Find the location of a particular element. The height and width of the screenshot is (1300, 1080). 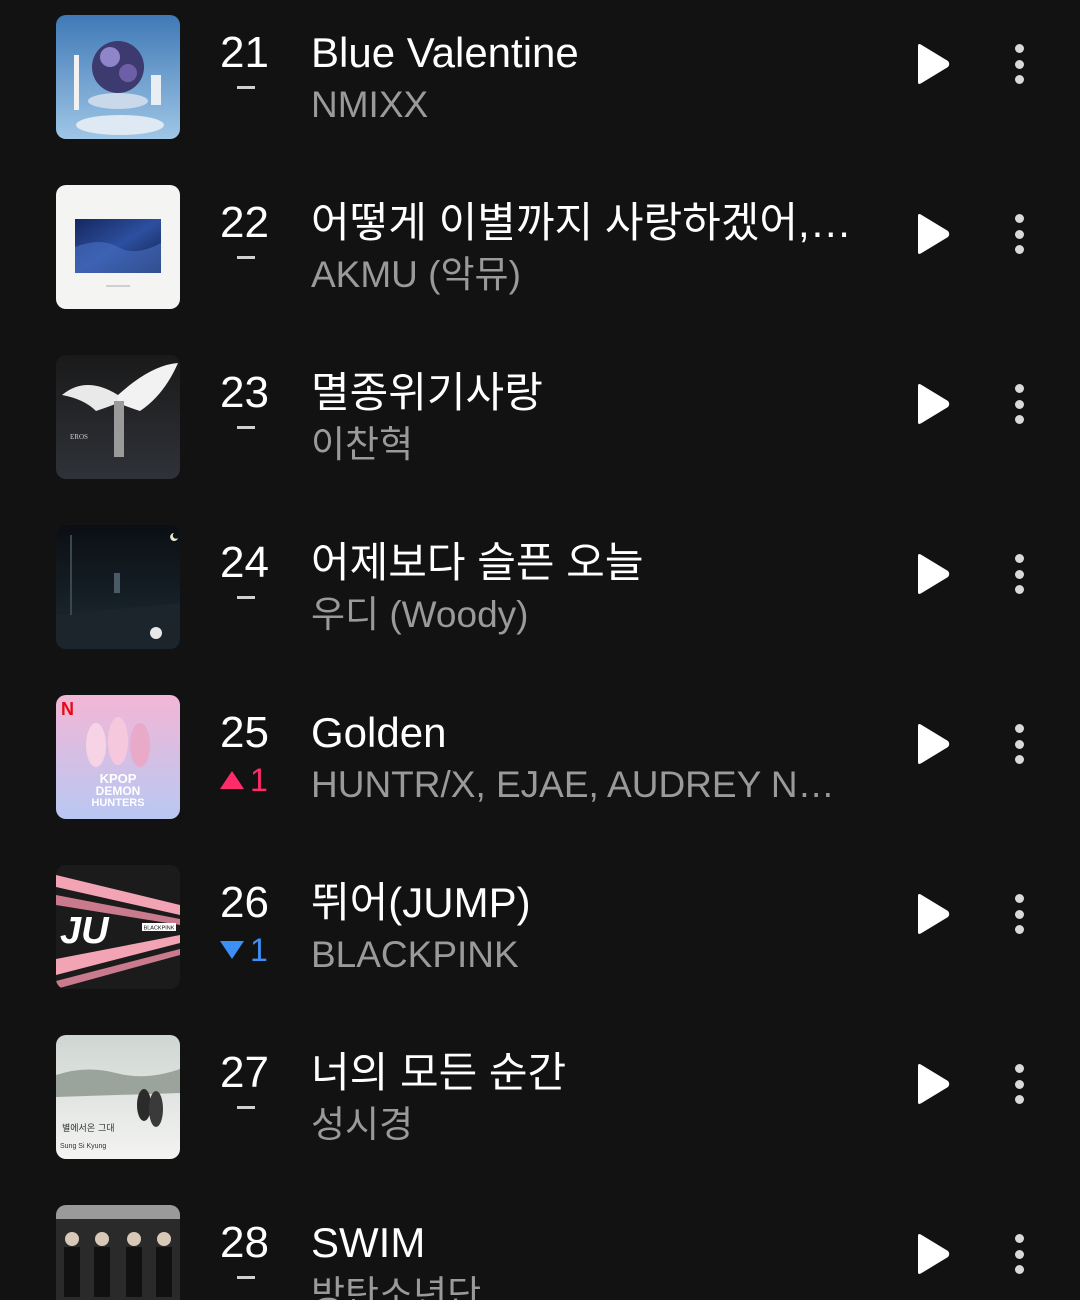

rank-change: 1 is located at coordinates (244, 780).